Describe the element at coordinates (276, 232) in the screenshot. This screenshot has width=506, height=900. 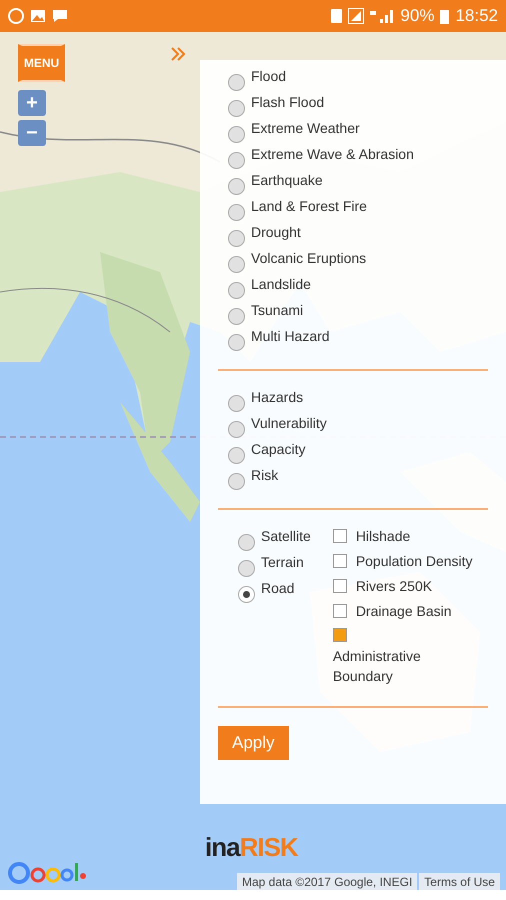
I see `option-label: Drought` at that location.